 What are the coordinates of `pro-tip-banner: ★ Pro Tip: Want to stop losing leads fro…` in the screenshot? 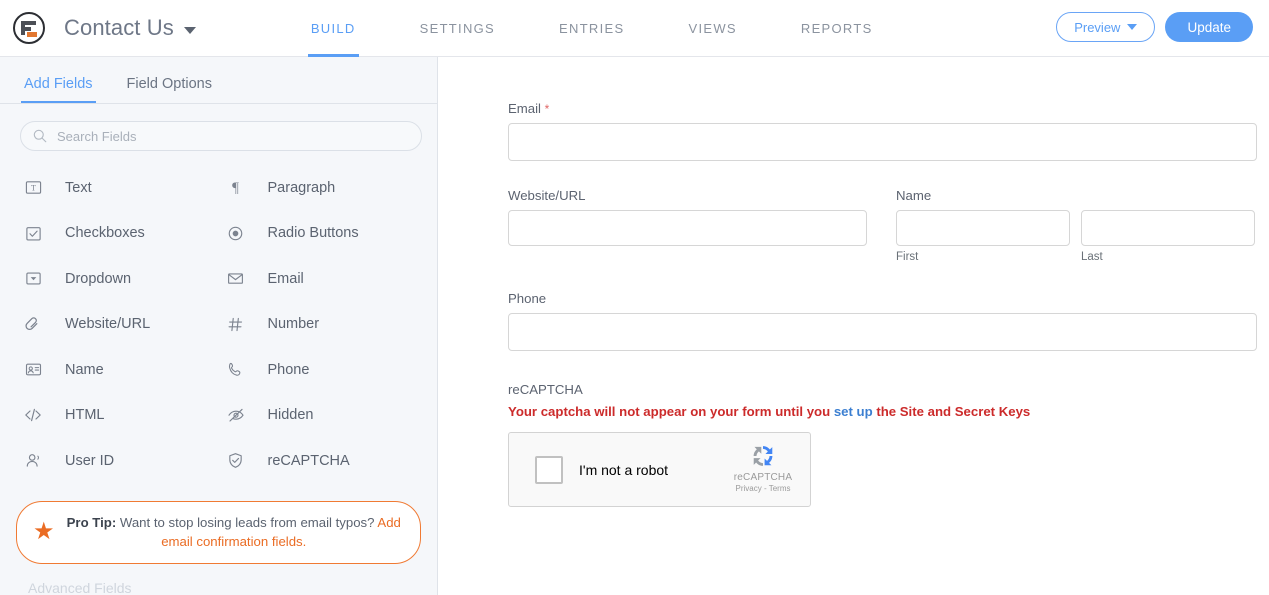 It's located at (218, 532).